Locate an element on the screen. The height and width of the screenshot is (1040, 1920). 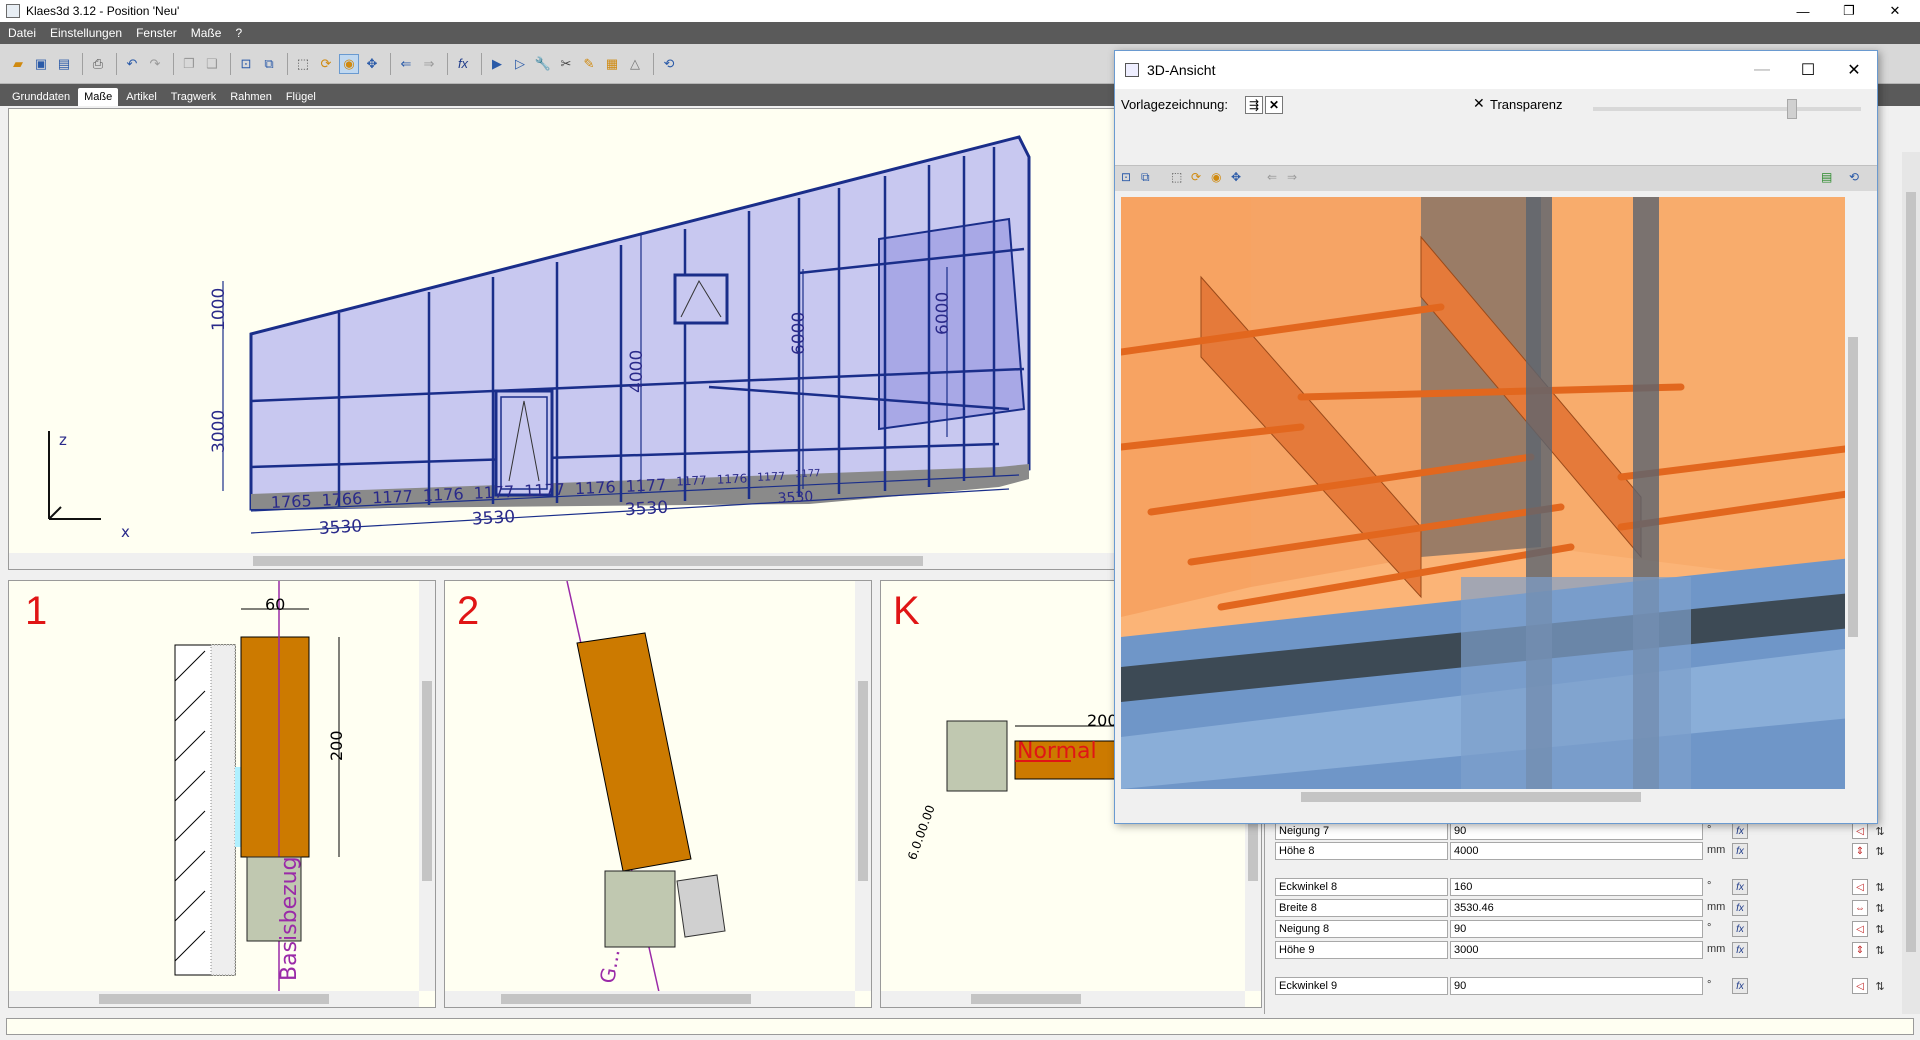
warning-icon: △ is located at coordinates (635, 64).